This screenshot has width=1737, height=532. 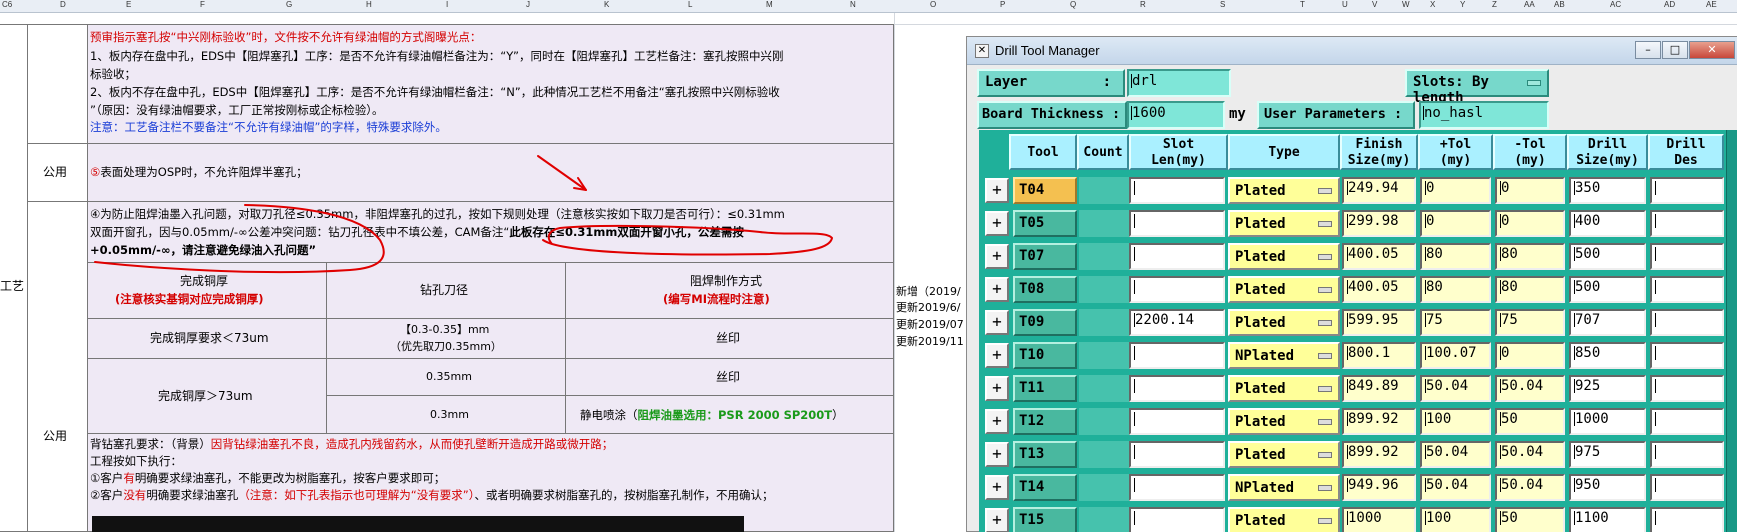 I want to click on col-letter: T, so click(x=1302, y=4).